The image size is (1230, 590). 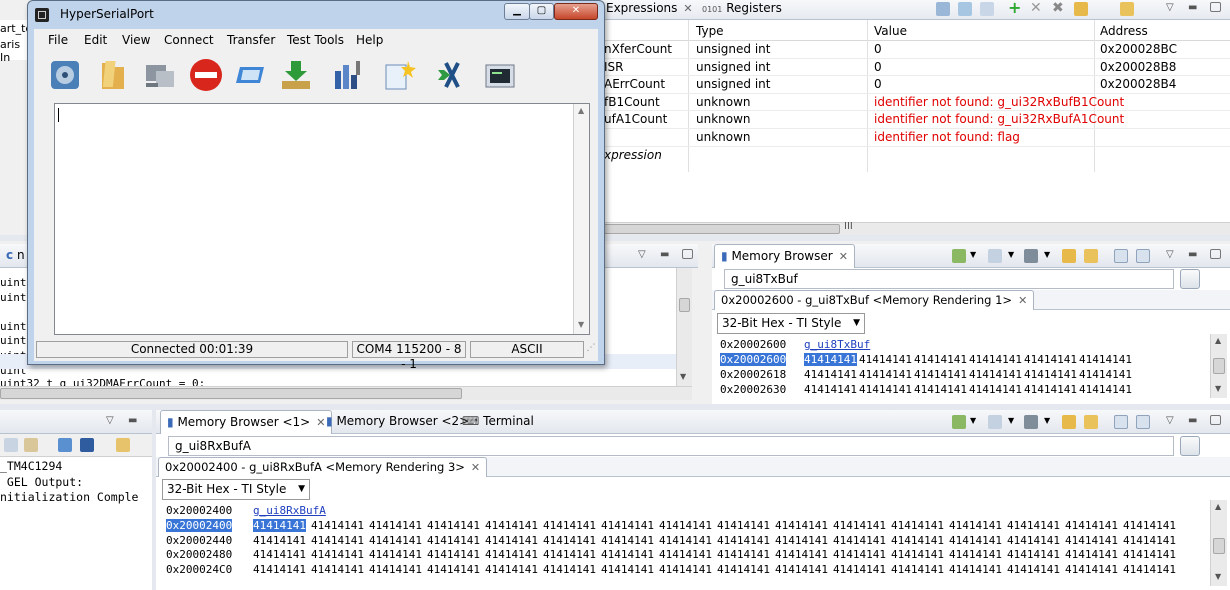 What do you see at coordinates (250, 75) in the screenshot?
I see `card-icon` at bounding box center [250, 75].